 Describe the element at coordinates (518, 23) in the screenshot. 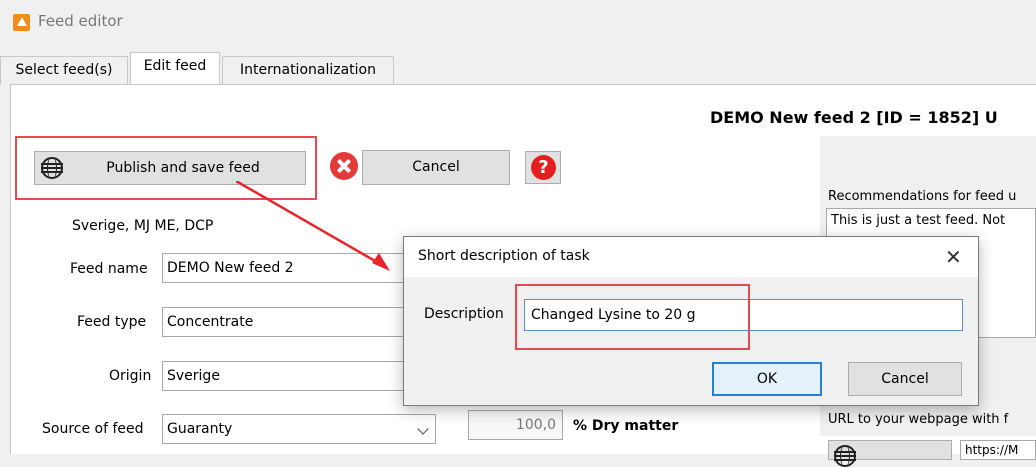

I see `title-bar` at that location.